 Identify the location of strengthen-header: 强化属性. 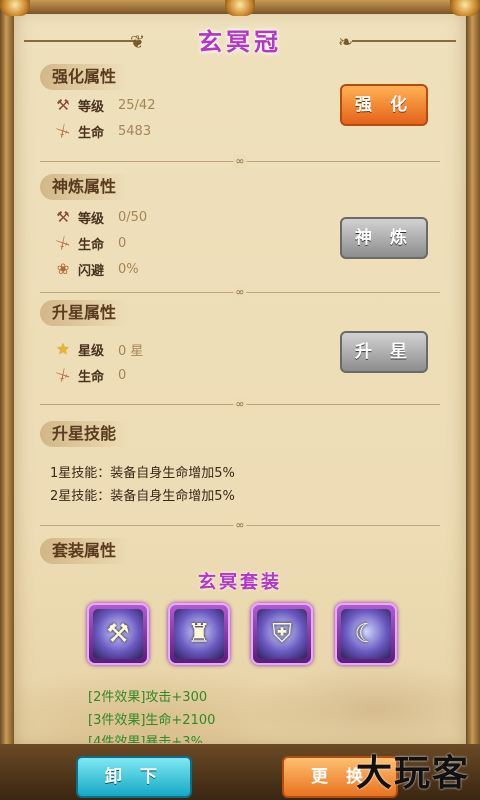
(84, 77).